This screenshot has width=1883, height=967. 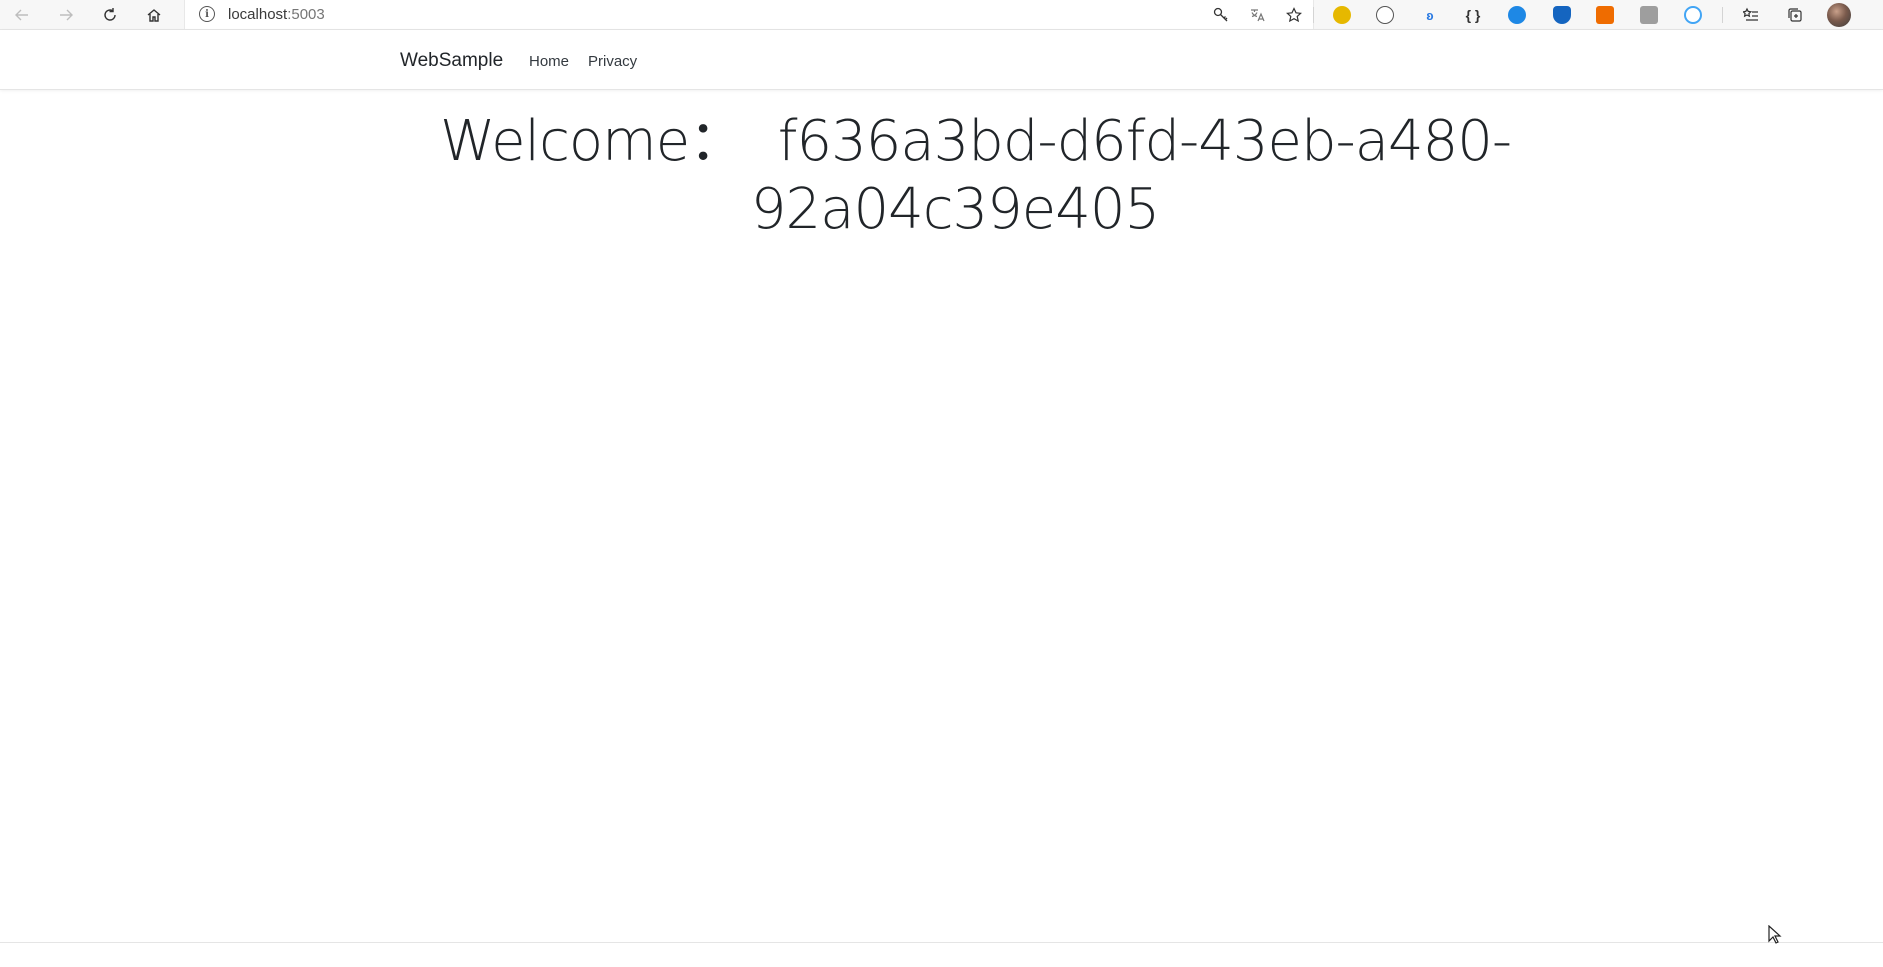 I want to click on welcome-line-1: Welcome： f636a3bd-d6fd-43eb-a480-, so click(x=976, y=141).